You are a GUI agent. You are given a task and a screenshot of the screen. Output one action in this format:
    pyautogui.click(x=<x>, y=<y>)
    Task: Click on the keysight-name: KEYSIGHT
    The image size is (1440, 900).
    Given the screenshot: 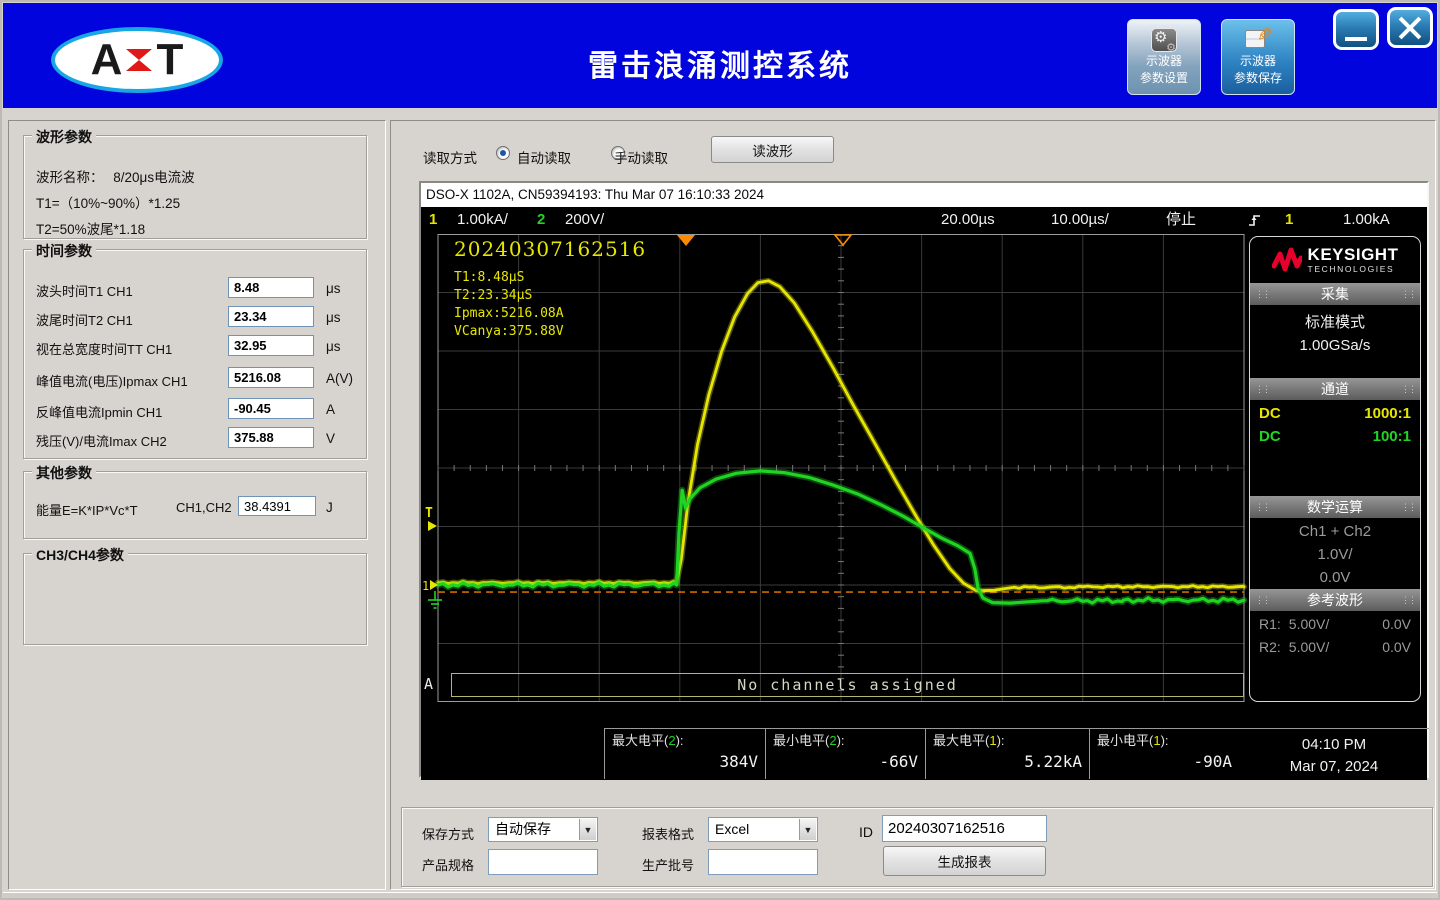 What is the action you would take?
    pyautogui.click(x=1353, y=255)
    